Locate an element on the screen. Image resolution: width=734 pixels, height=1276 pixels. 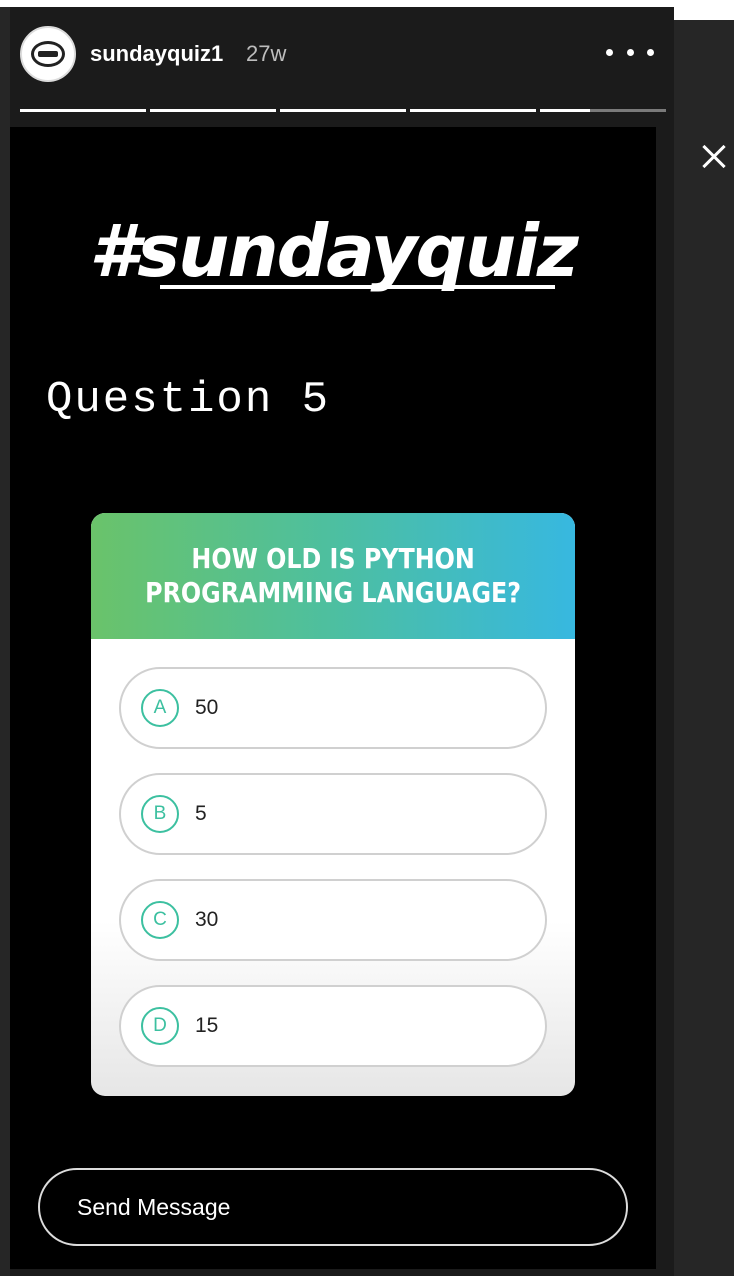
close-icon is located at coordinates (715, 157).